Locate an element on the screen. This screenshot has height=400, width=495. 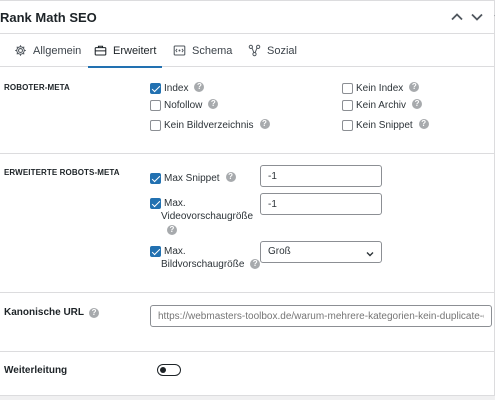
gear-icon is located at coordinates (20, 50).